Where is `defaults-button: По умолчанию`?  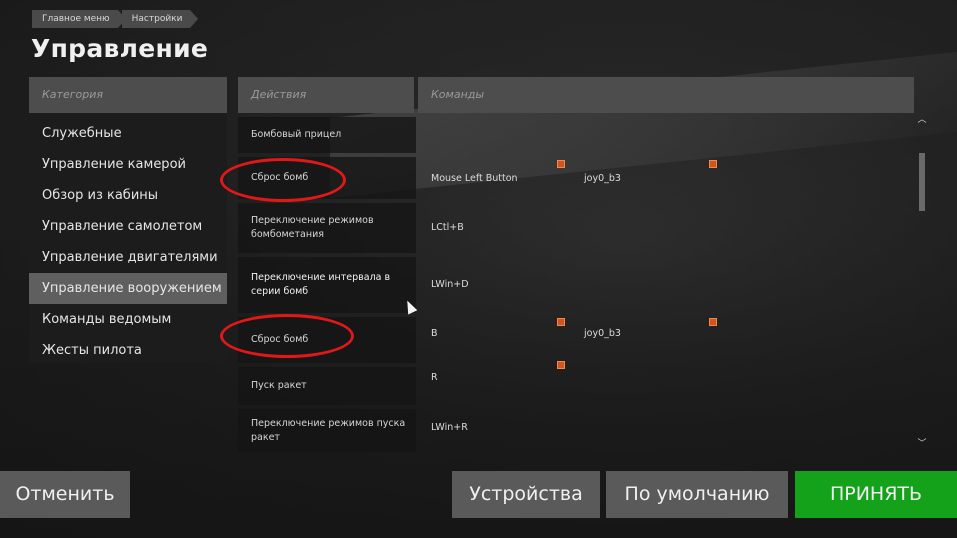 defaults-button: По умолчанию is located at coordinates (697, 494).